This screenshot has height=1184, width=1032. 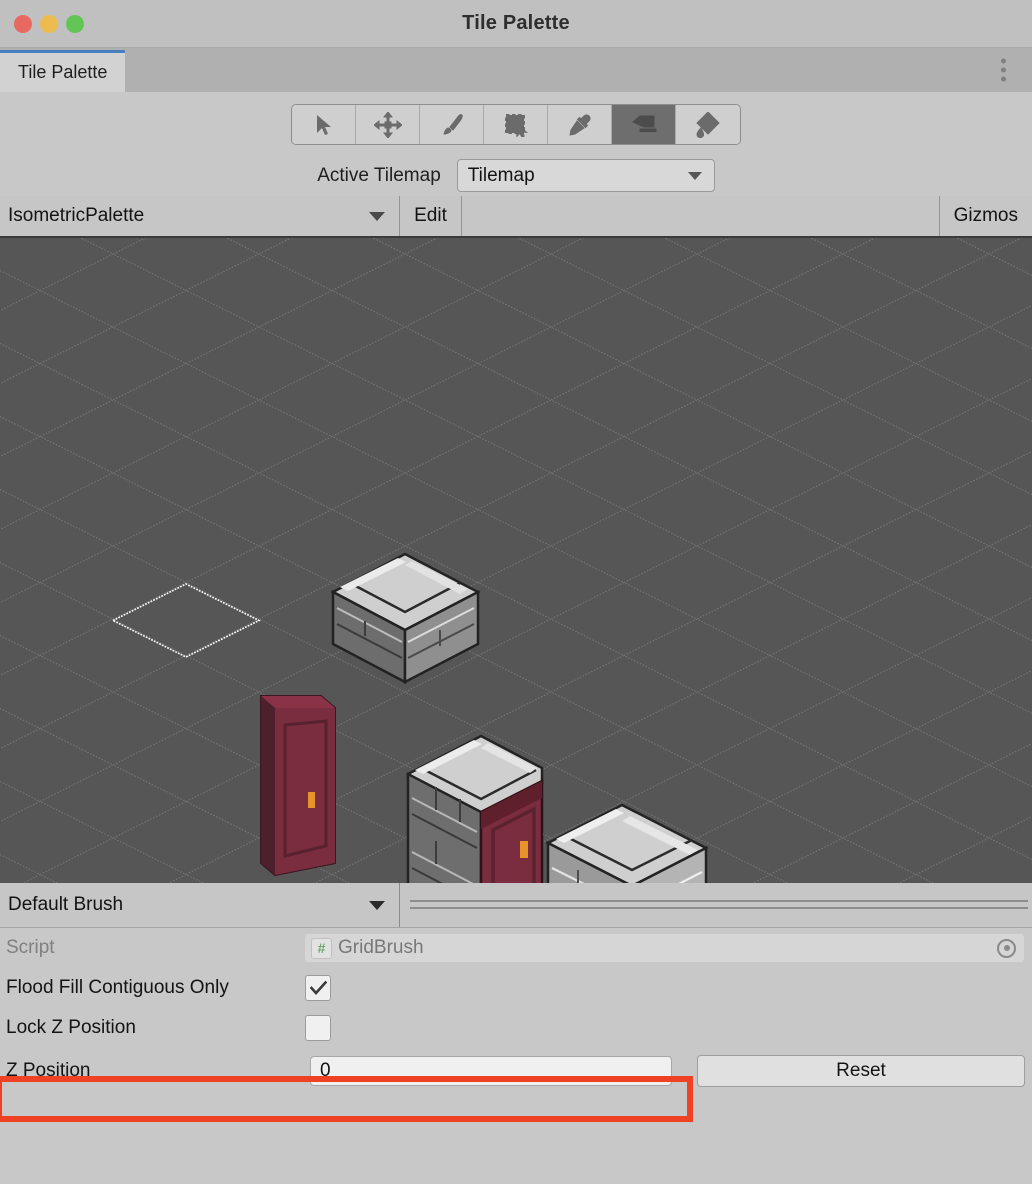 I want to click on property-row-lock-z: Lock Z Position, so click(x=516, y=1028).